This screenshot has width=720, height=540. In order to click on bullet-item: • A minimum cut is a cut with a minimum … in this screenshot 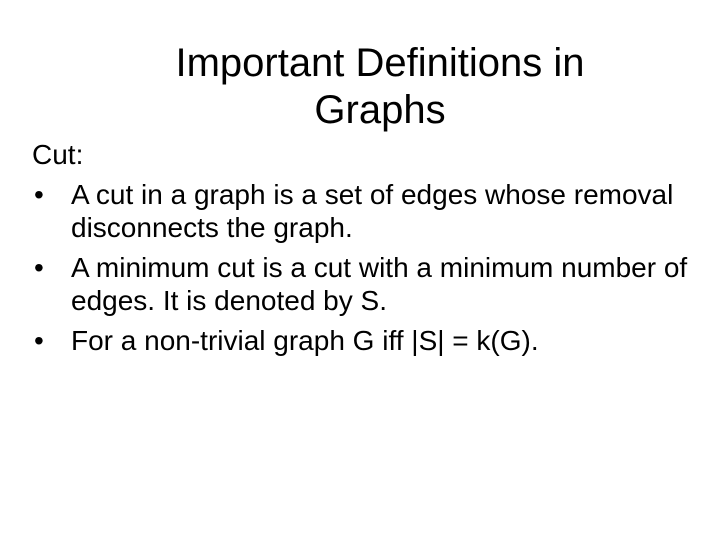, I will do `click(362, 284)`.